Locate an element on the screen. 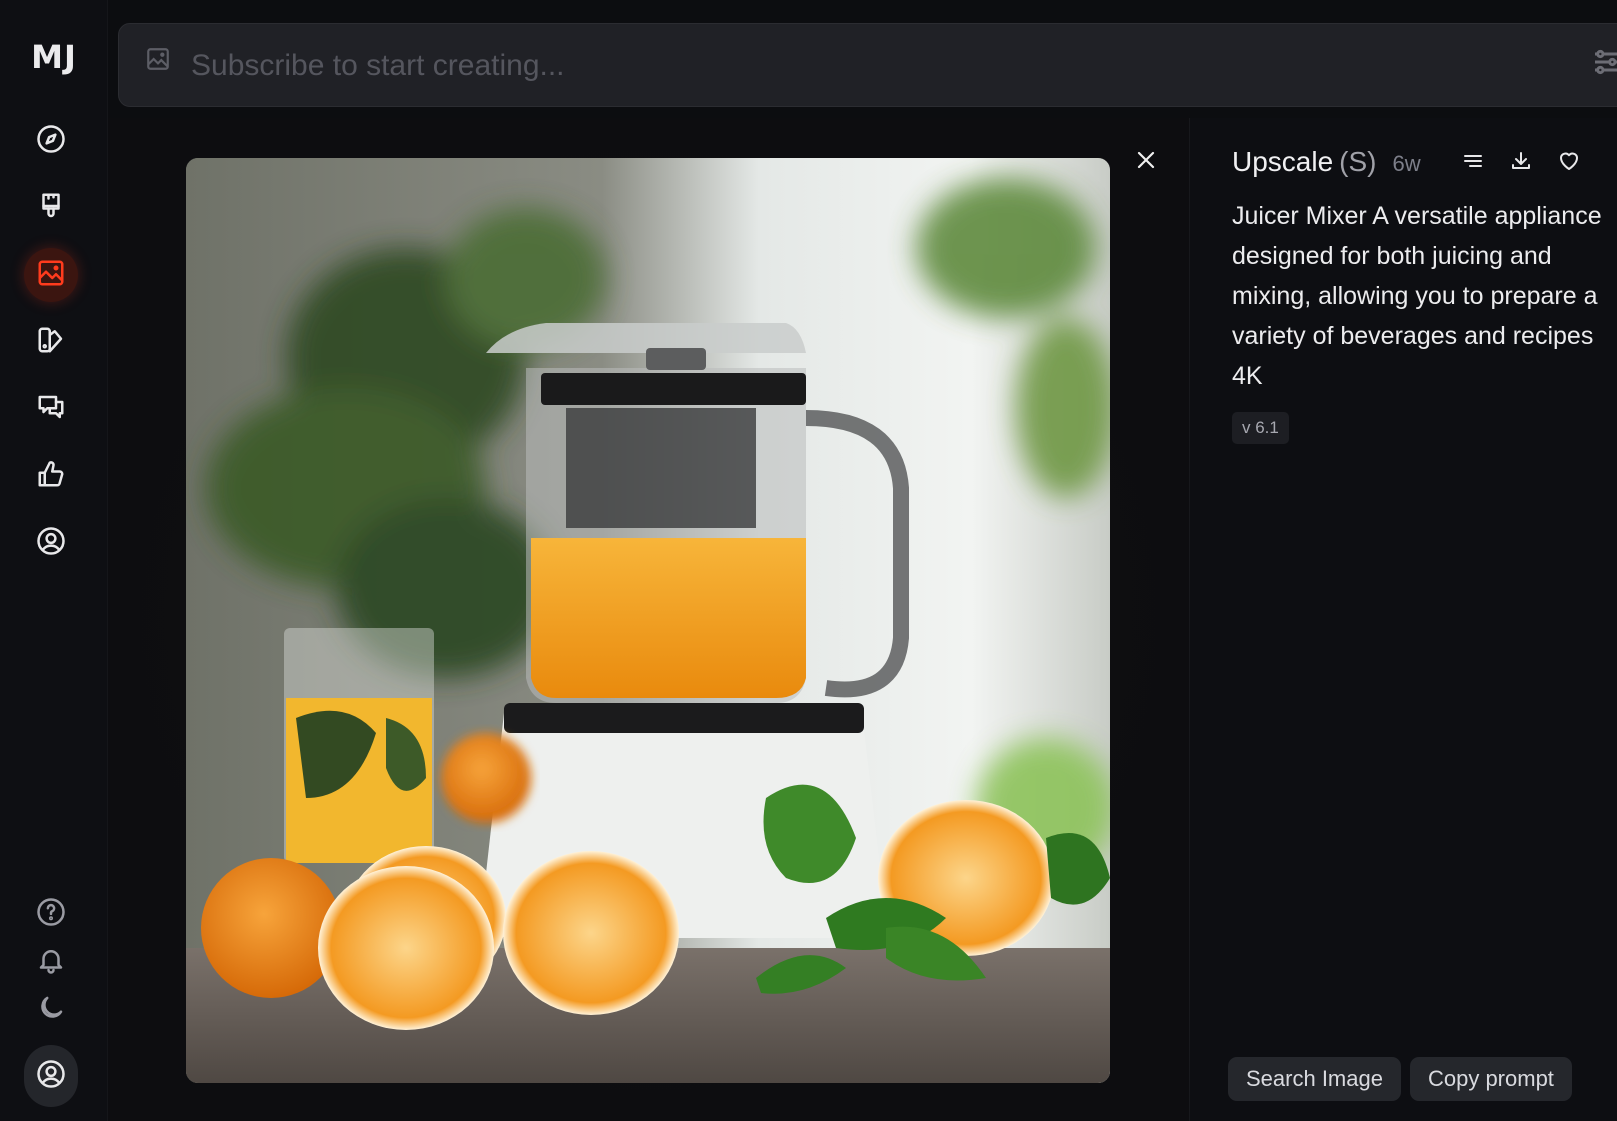  sidebar-item-personalize is located at coordinates (51, 342).